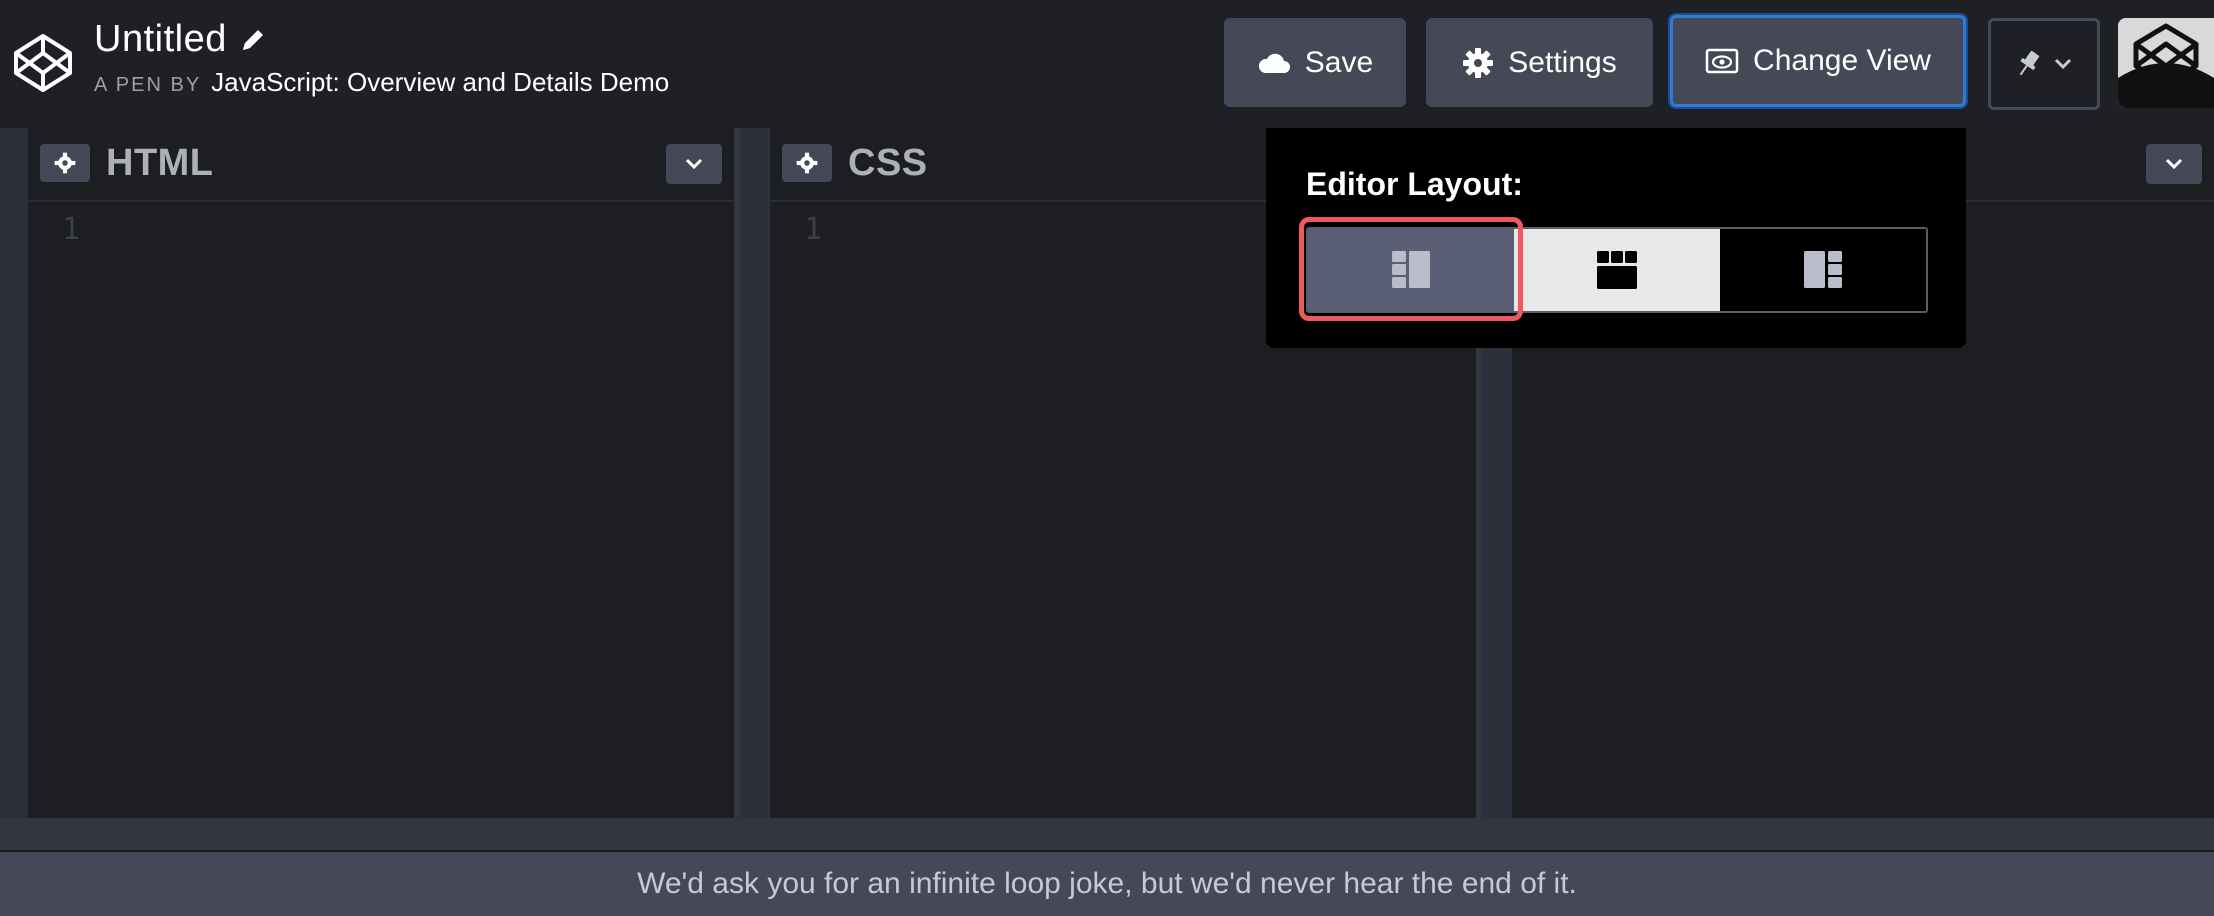 This screenshot has height=916, width=2214. I want to click on settings-label: Settings, so click(1562, 62).